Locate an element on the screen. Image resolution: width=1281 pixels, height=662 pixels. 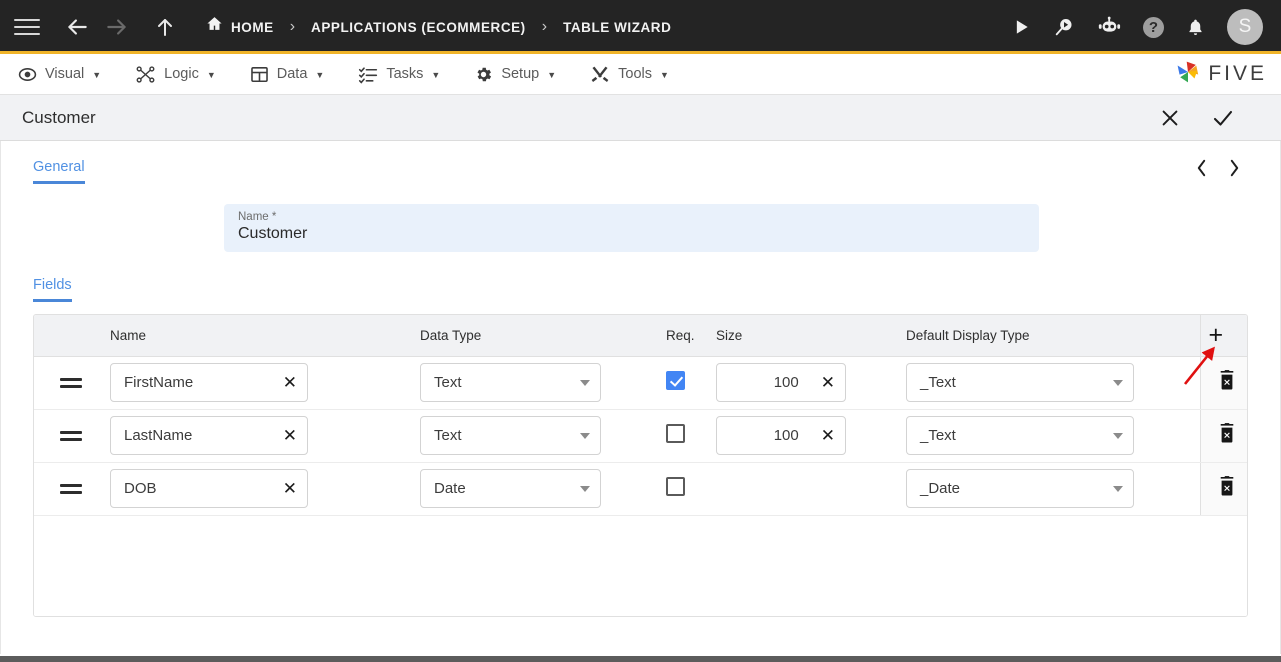
five-pinwheel-logo is located at coordinates (1188, 74).